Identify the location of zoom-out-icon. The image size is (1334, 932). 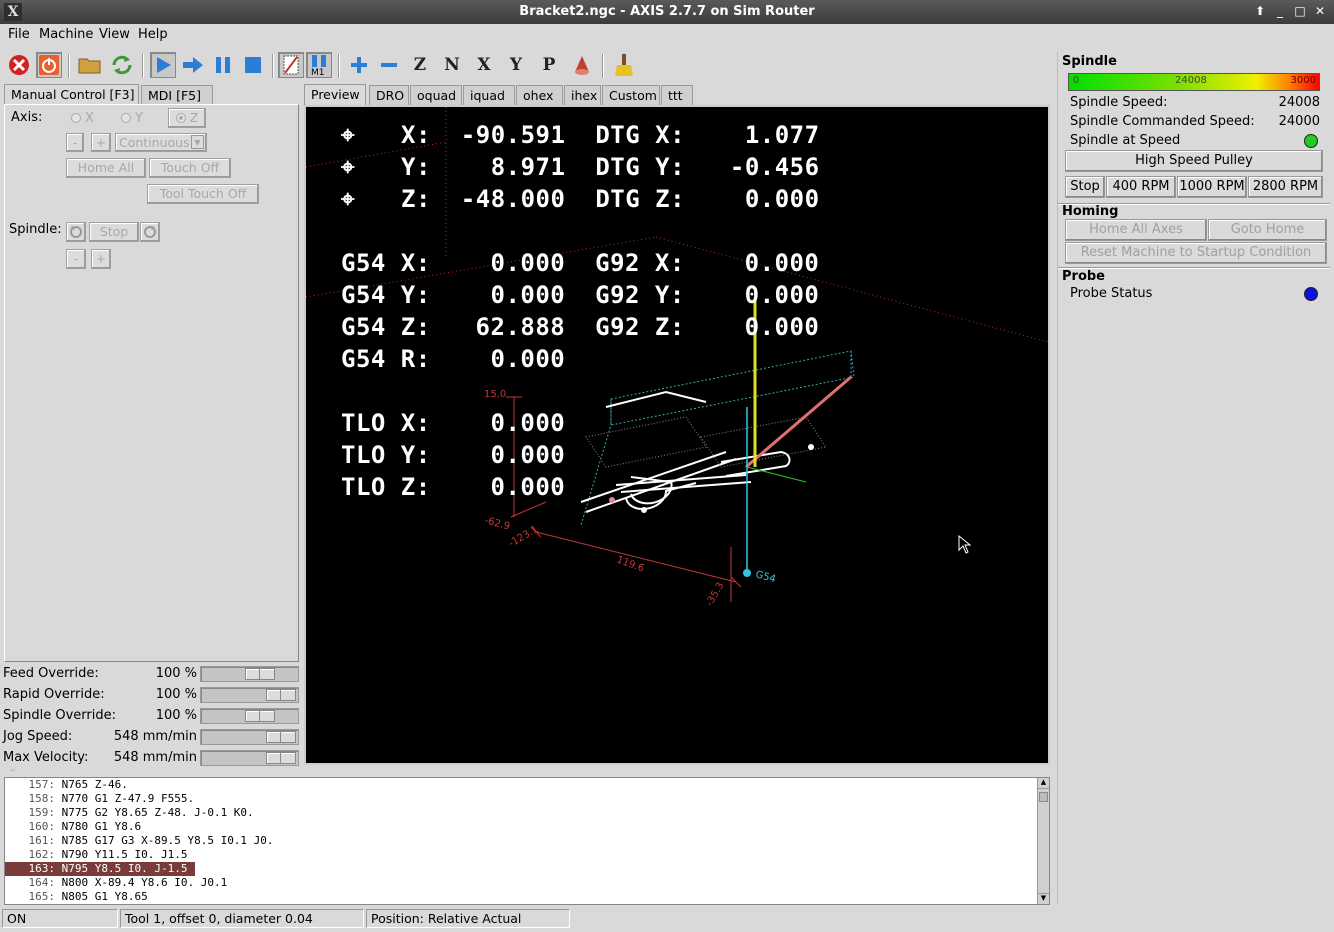
(389, 65).